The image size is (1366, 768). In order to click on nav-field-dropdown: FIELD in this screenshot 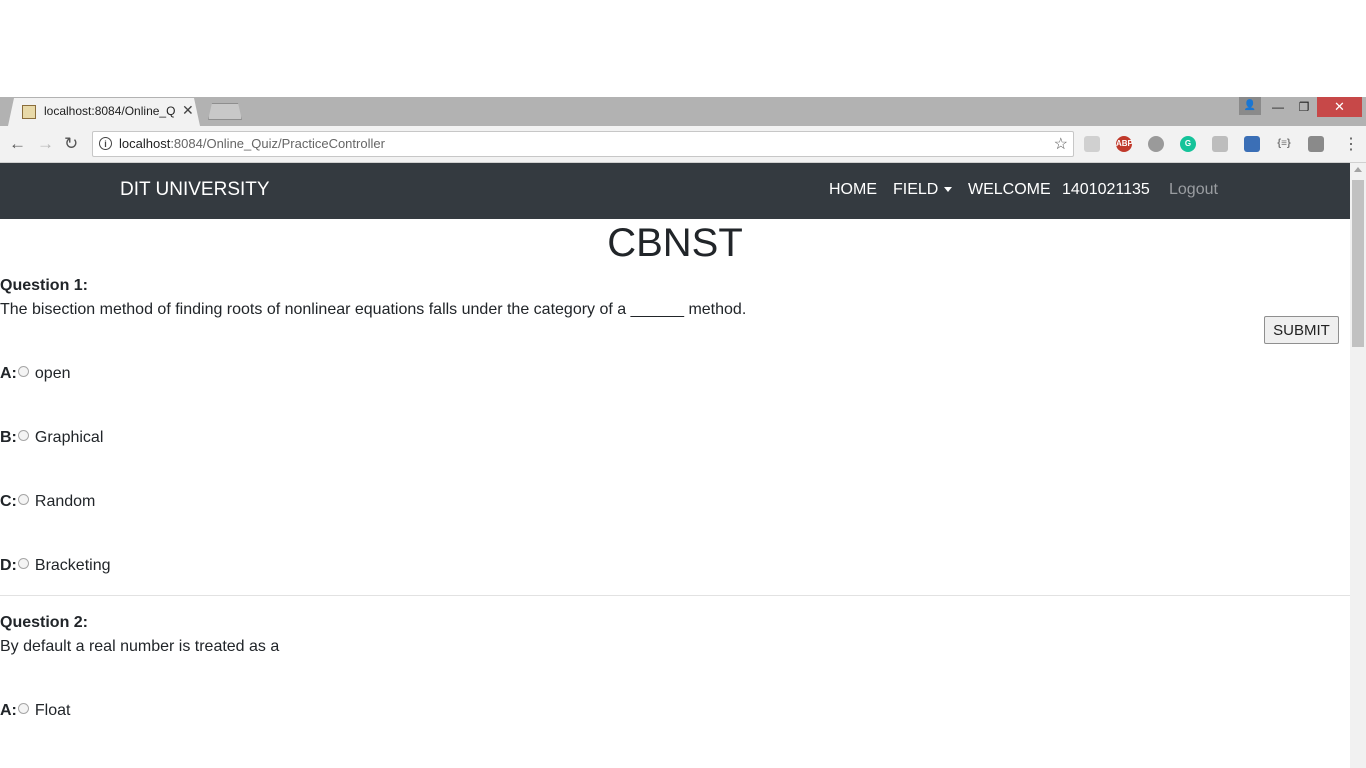, I will do `click(923, 190)`.